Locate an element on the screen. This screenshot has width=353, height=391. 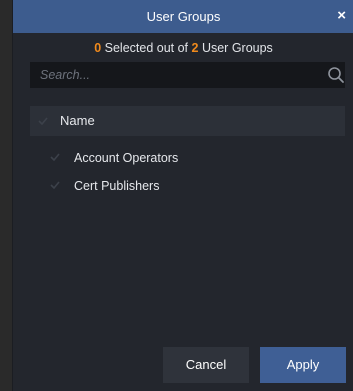
list-header: Name is located at coordinates (187, 121).